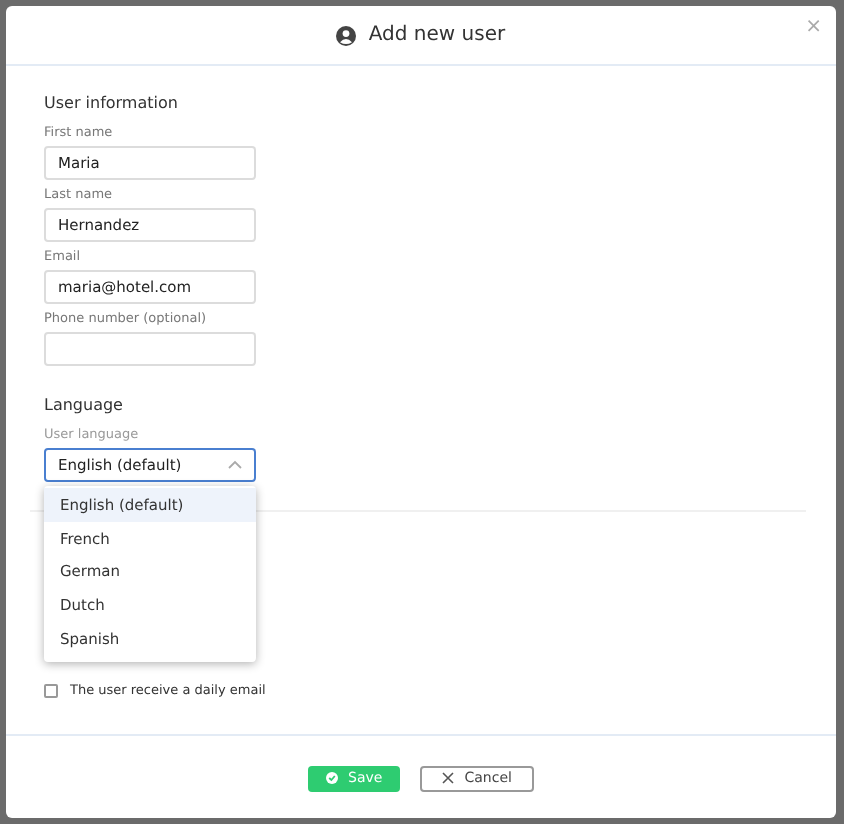 The width and height of the screenshot is (844, 824). What do you see at coordinates (437, 35) in the screenshot?
I see `dialog-title: Add new user` at bounding box center [437, 35].